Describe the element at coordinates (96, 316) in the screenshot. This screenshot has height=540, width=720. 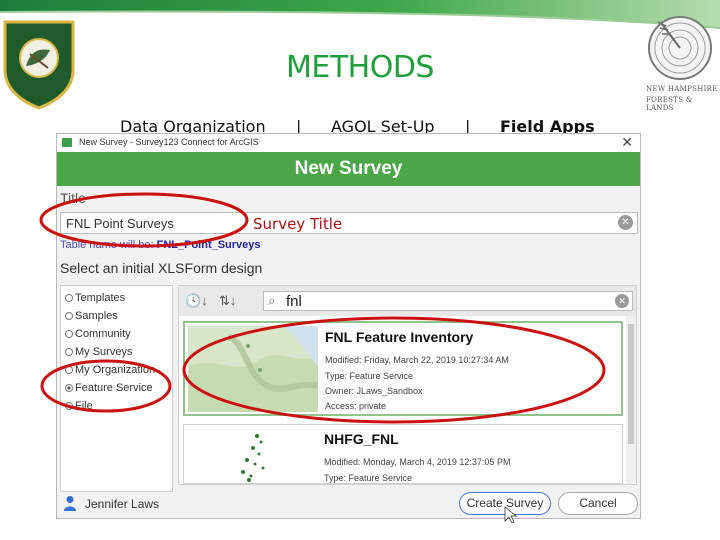
I see `radio-label: Samples` at that location.